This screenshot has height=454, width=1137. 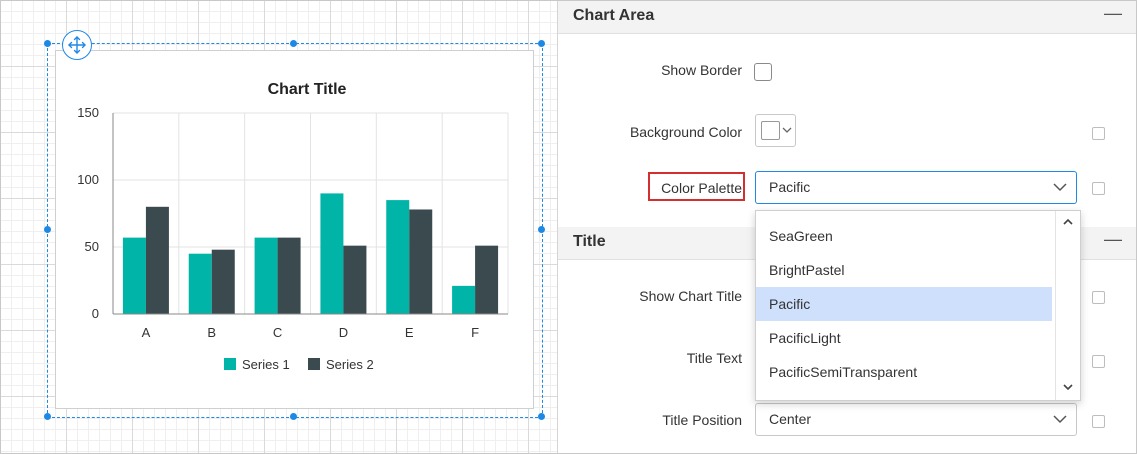 What do you see at coordinates (223, 281) in the screenshot?
I see `bar-series-2-b` at bounding box center [223, 281].